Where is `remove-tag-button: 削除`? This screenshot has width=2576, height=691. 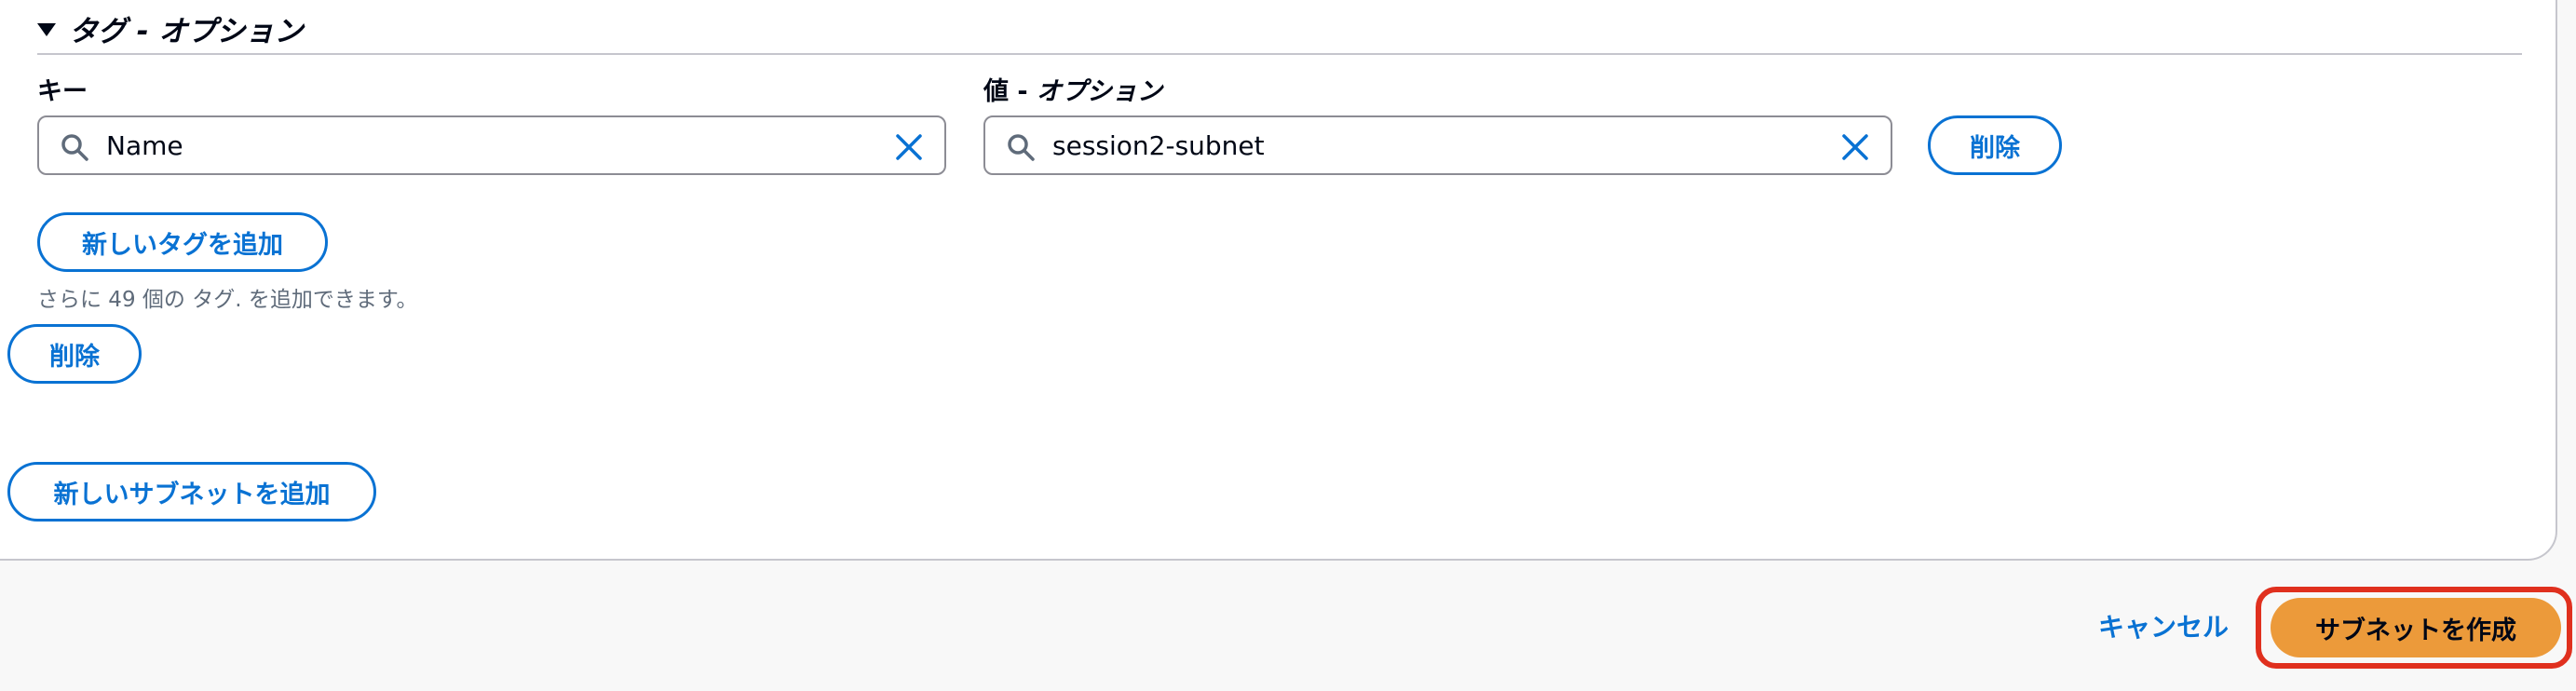 remove-tag-button: 削除 is located at coordinates (1995, 145).